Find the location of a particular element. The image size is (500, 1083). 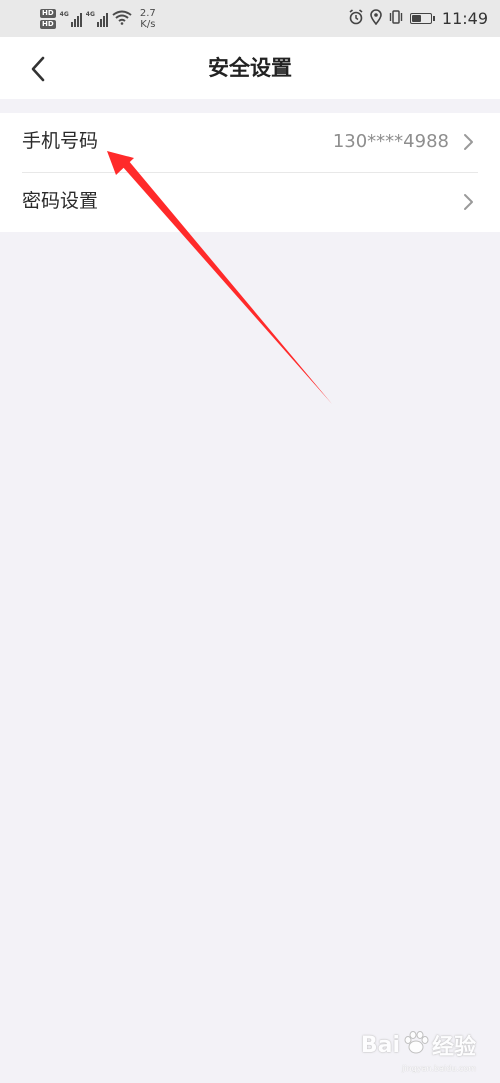

network-speed: 2.7 K/s is located at coordinates (148, 19).